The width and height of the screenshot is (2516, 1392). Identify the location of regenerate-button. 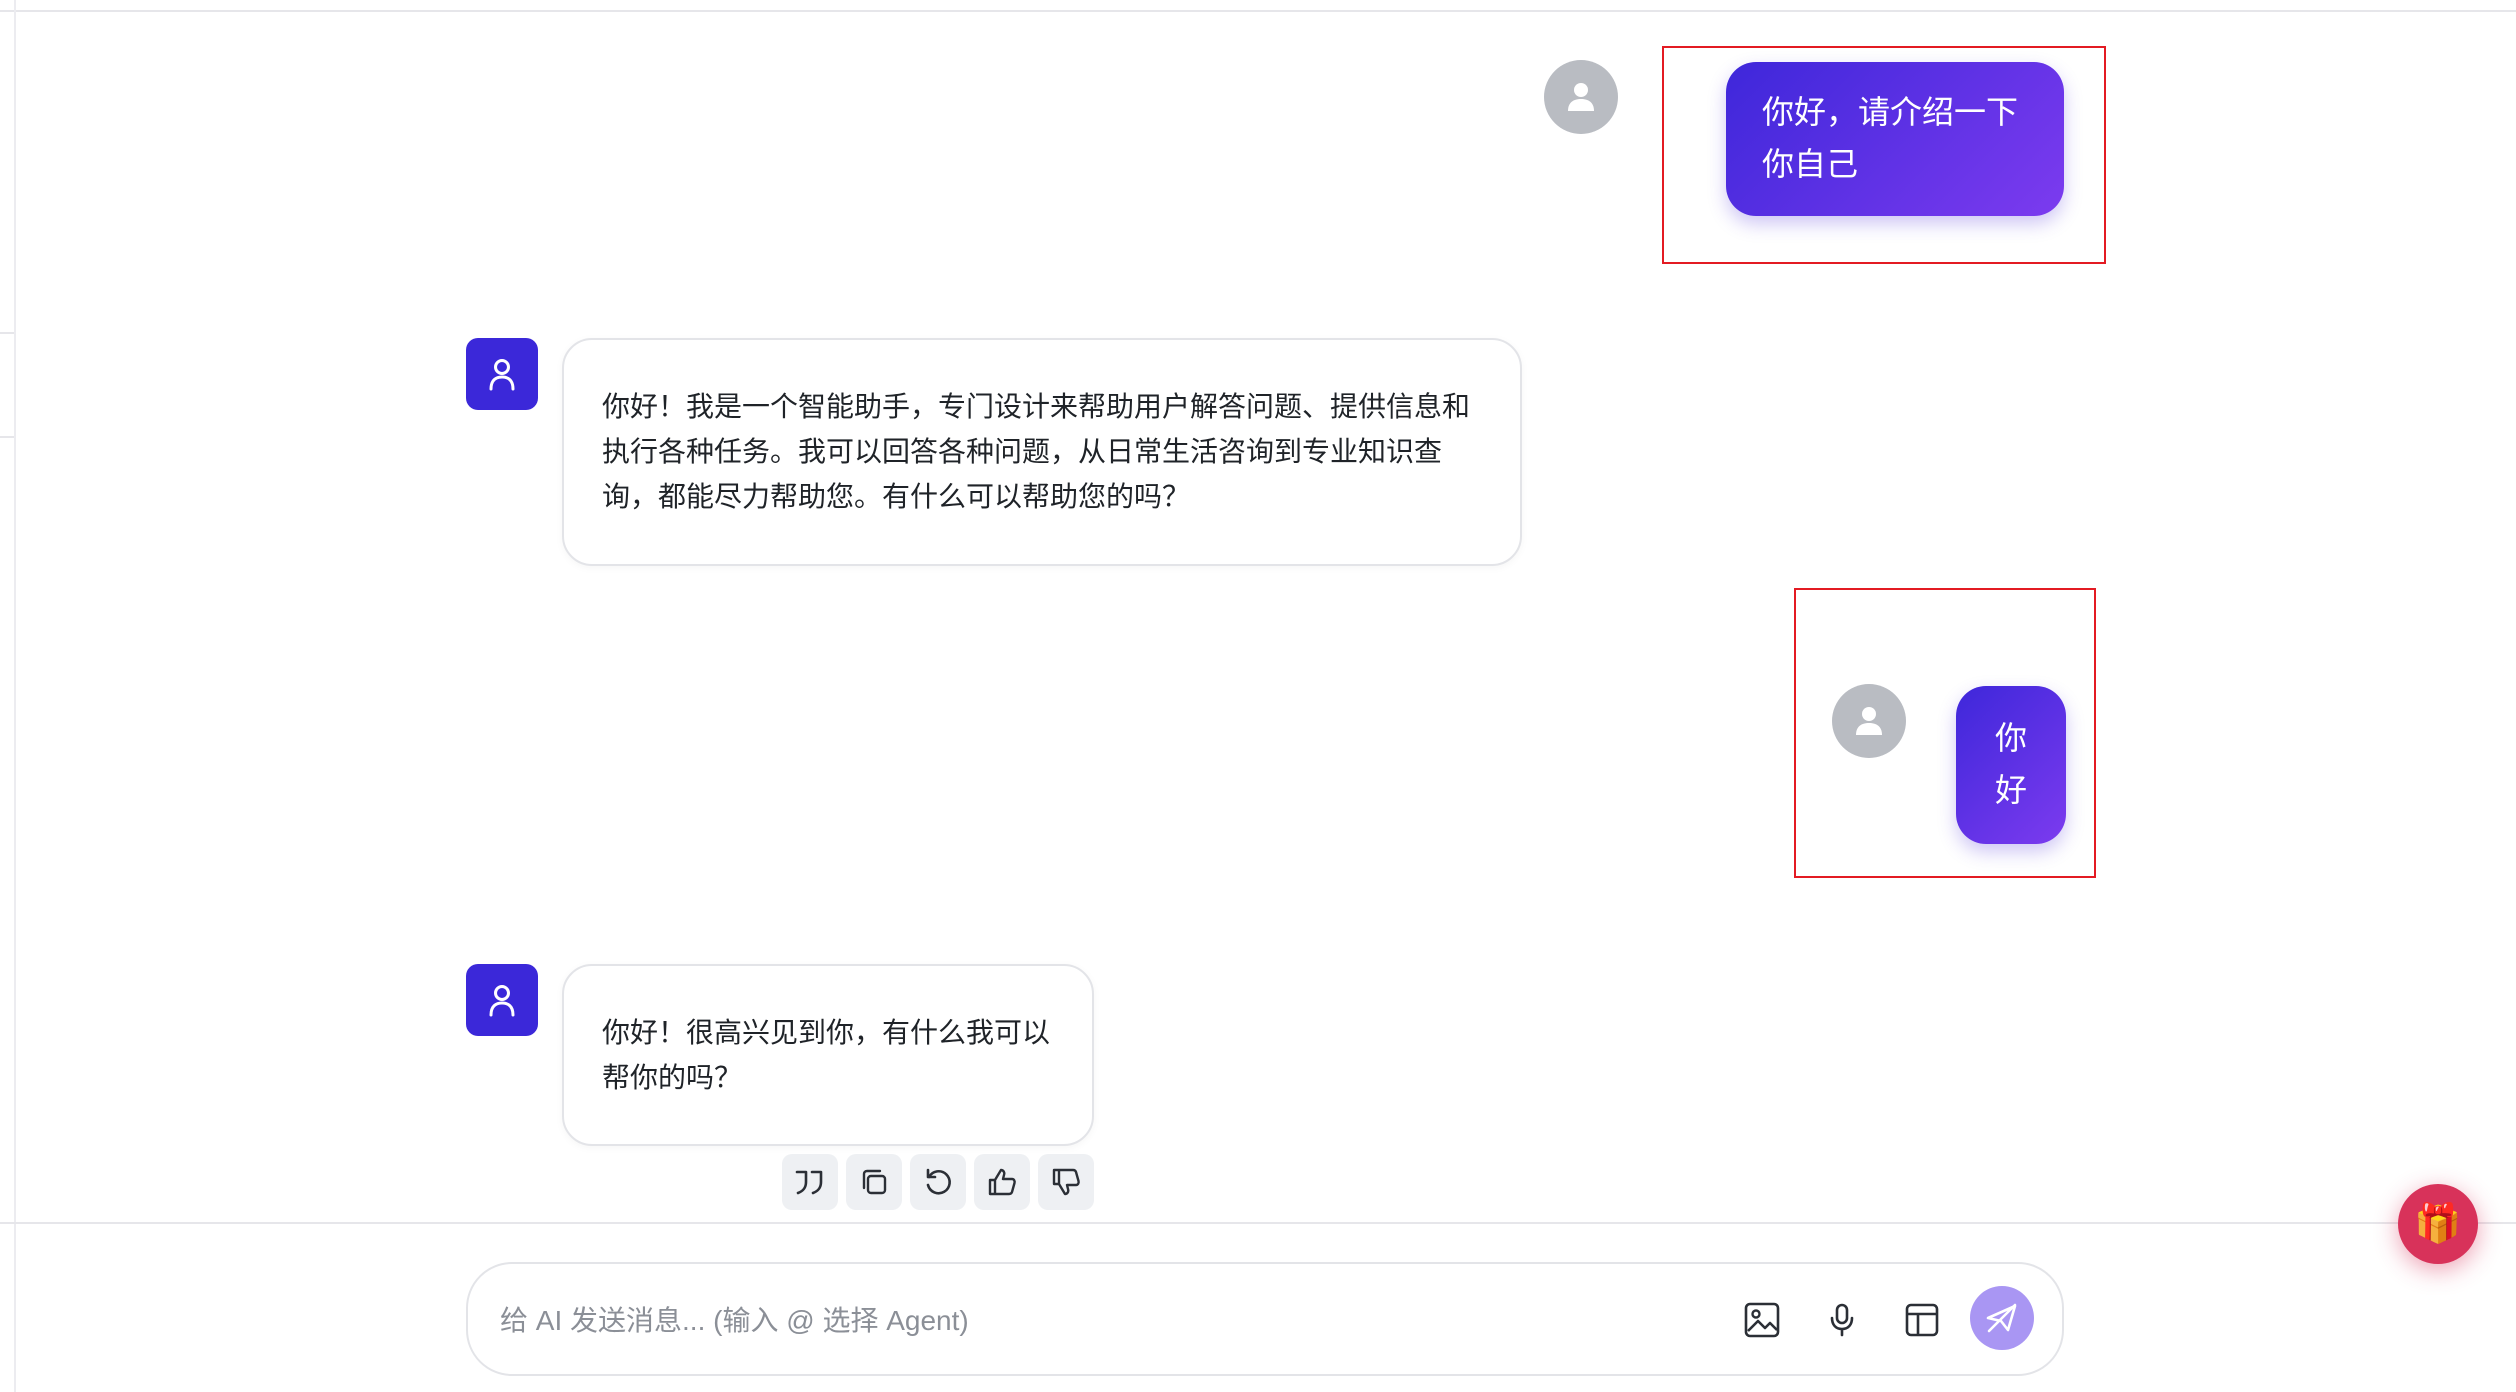
(938, 1182).